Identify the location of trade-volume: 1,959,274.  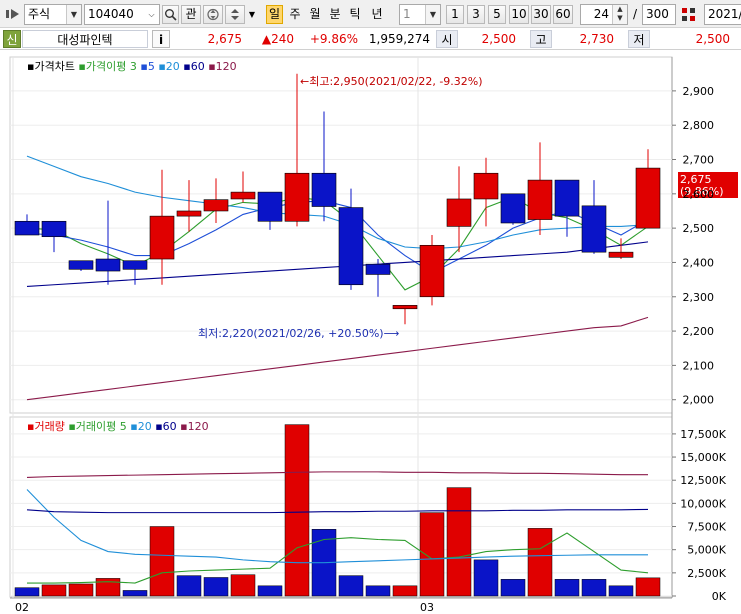
(399, 39).